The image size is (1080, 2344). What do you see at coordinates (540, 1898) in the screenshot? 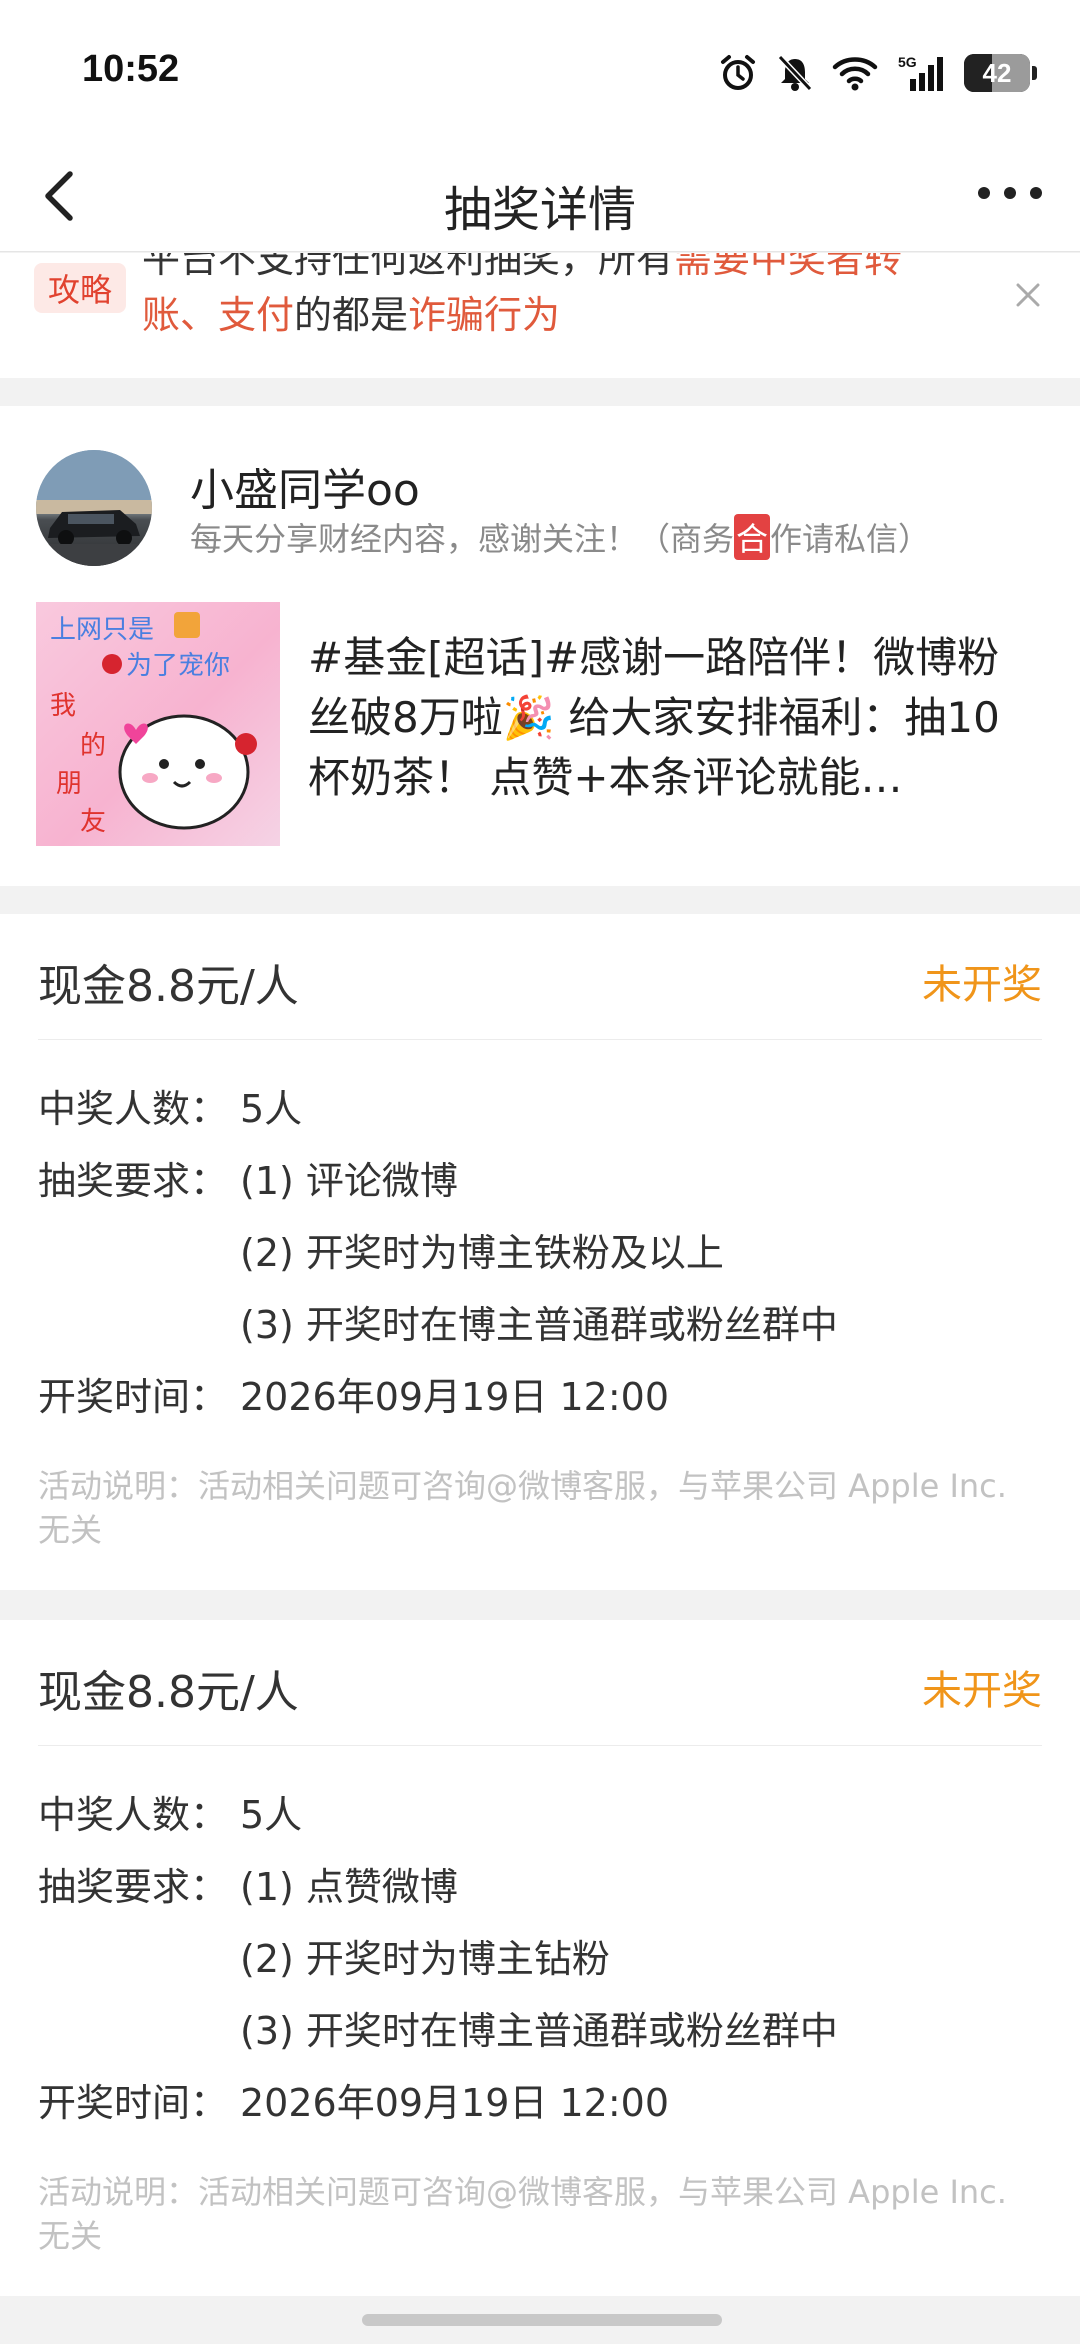
I see `requirement-row: 抽奖要求： (1) 点赞微博` at bounding box center [540, 1898].